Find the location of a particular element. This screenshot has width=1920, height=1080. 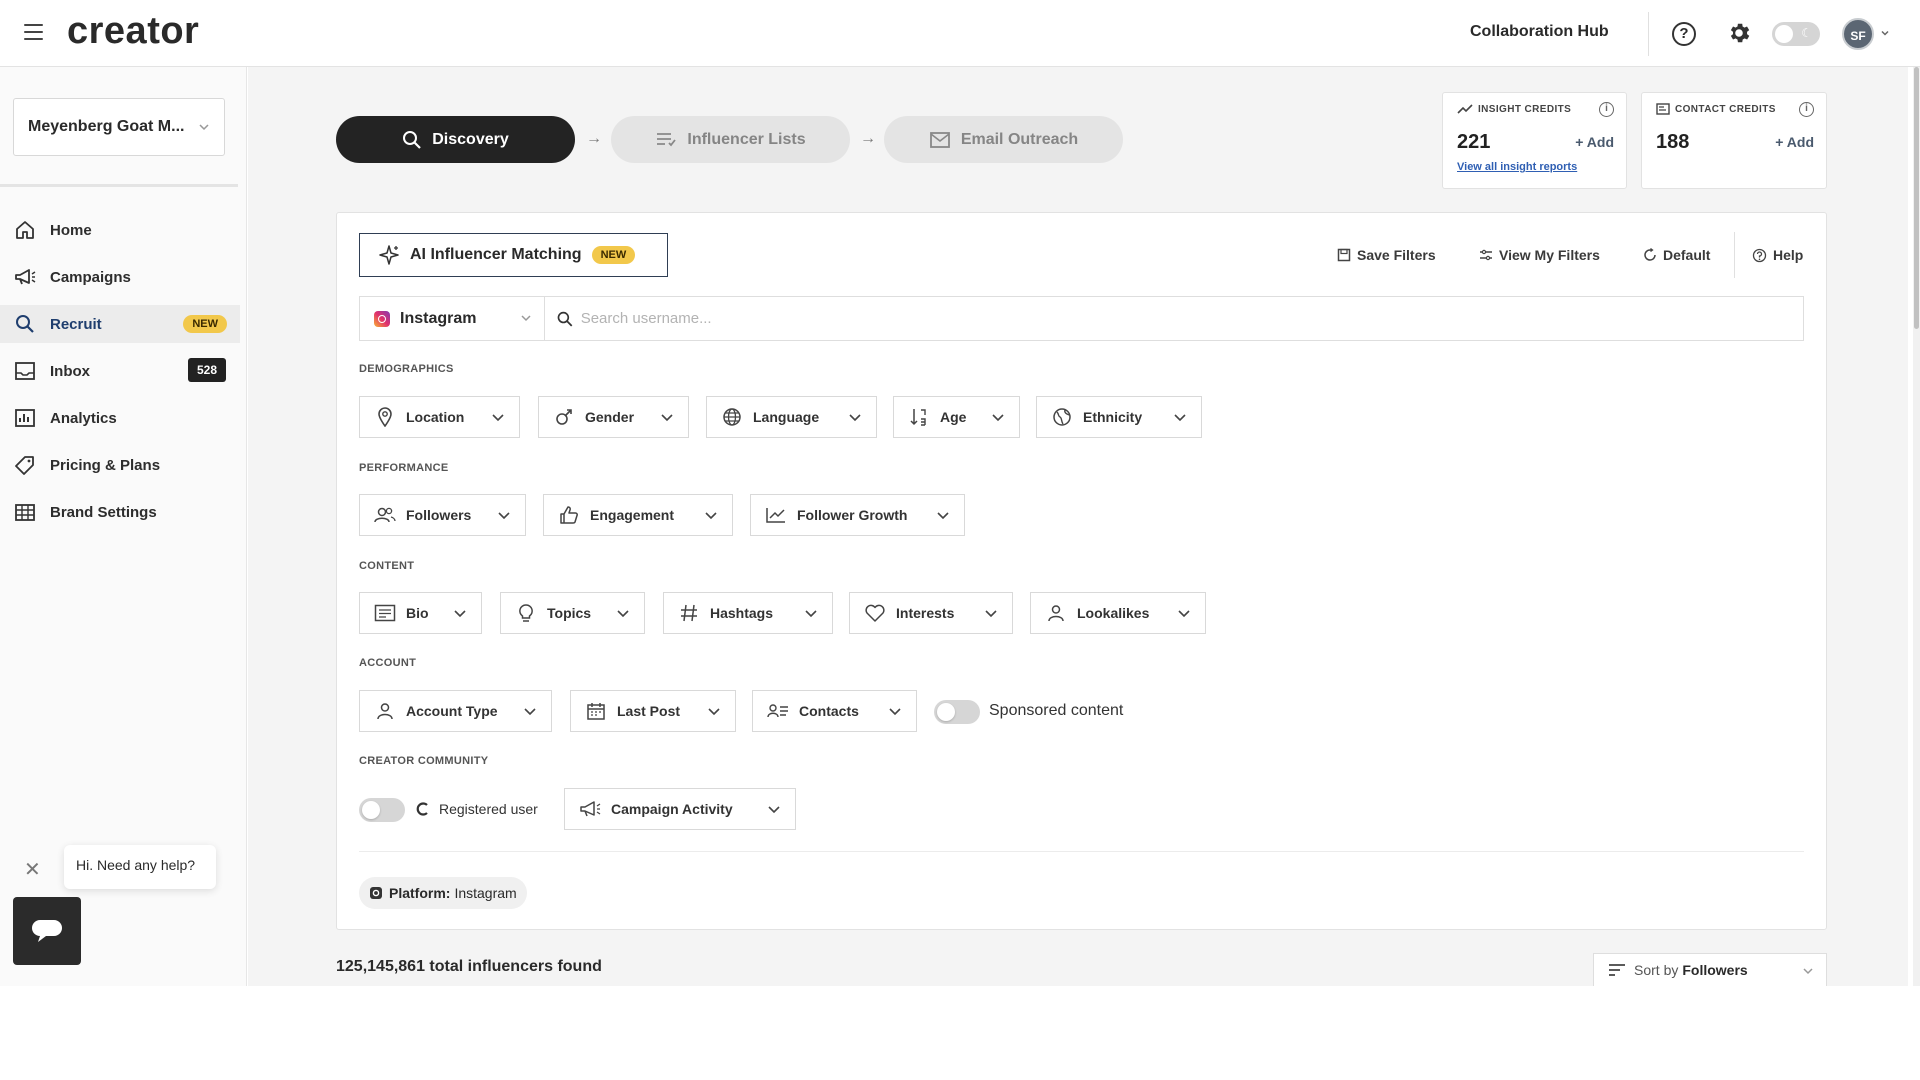

sidebar-item-analytics: Analytics is located at coordinates (120, 418).